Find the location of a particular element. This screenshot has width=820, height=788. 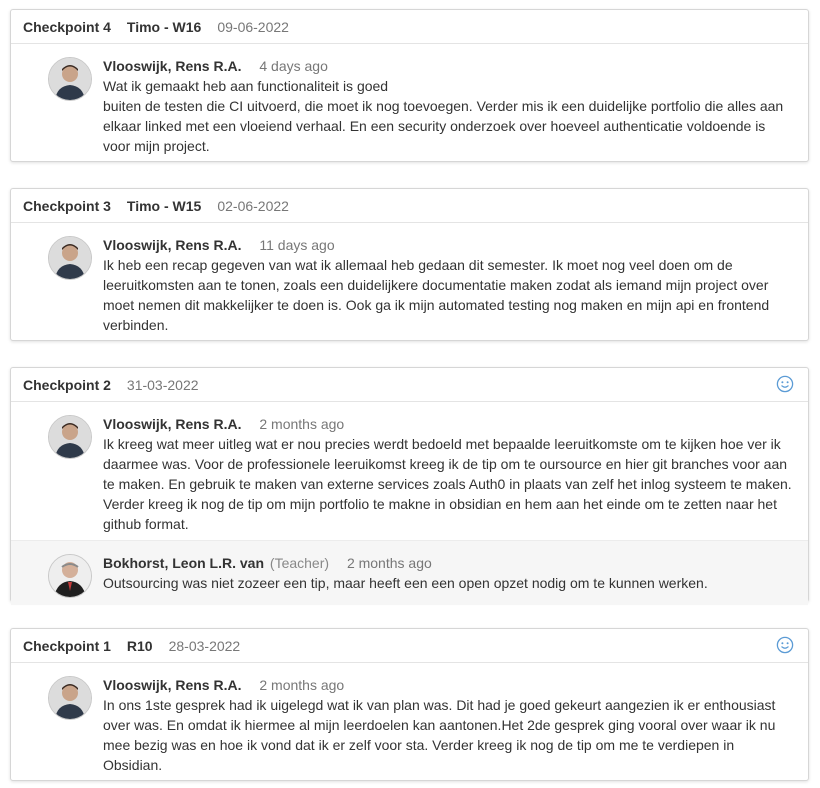

checkpoint-subtitle: Timo - W16 is located at coordinates (164, 26).